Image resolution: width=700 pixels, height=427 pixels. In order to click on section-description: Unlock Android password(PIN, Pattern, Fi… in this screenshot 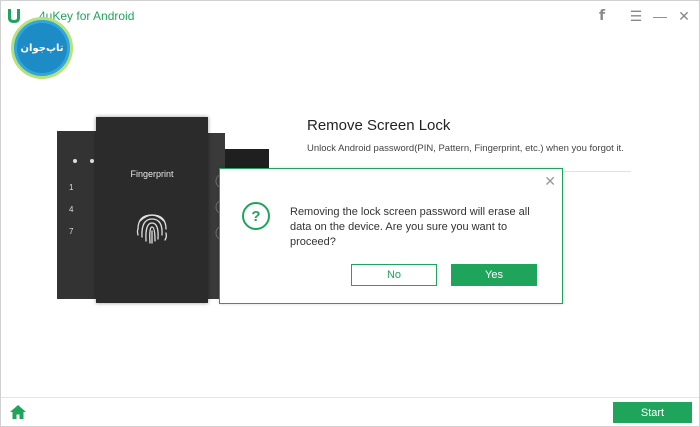, I will do `click(465, 148)`.